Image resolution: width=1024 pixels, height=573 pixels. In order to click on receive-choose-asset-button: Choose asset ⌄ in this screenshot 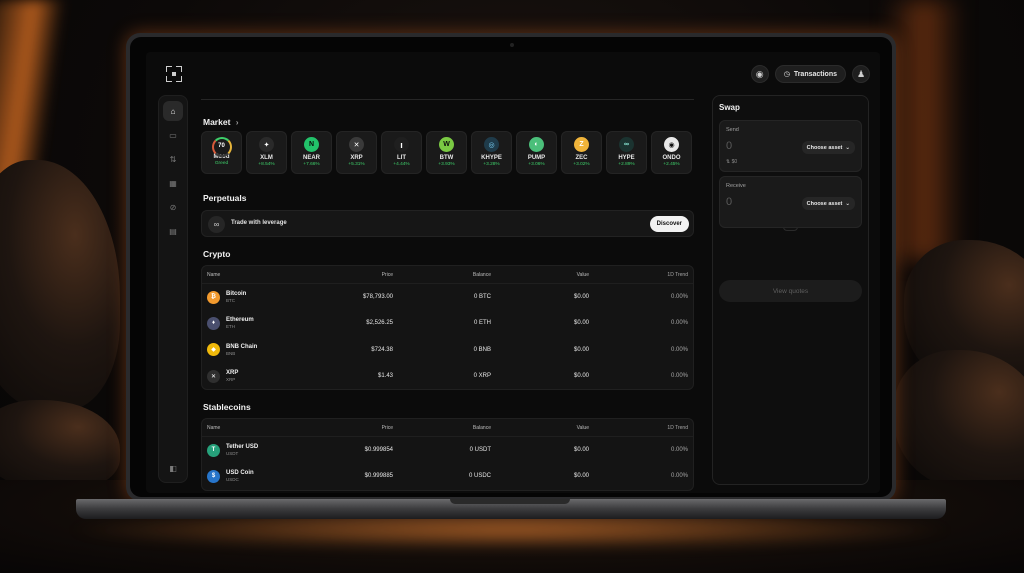, I will do `click(828, 203)`.